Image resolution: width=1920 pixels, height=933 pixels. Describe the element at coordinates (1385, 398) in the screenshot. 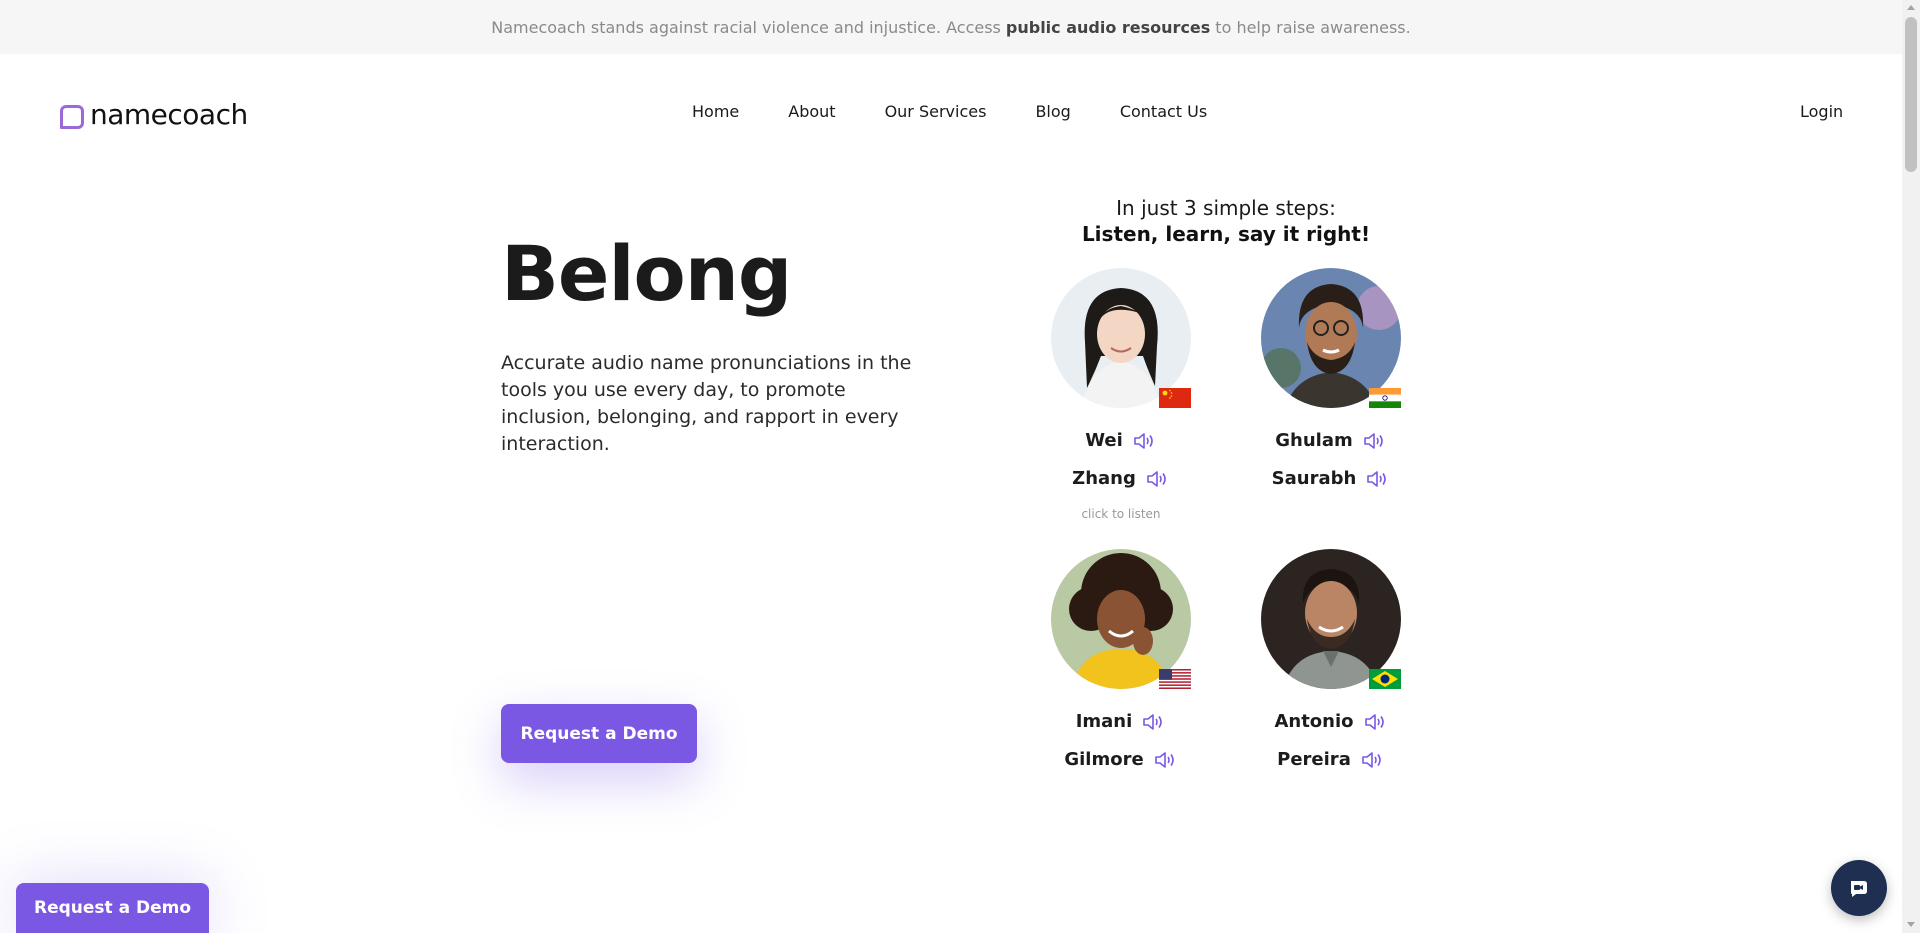

I see `india-flag-icon` at that location.